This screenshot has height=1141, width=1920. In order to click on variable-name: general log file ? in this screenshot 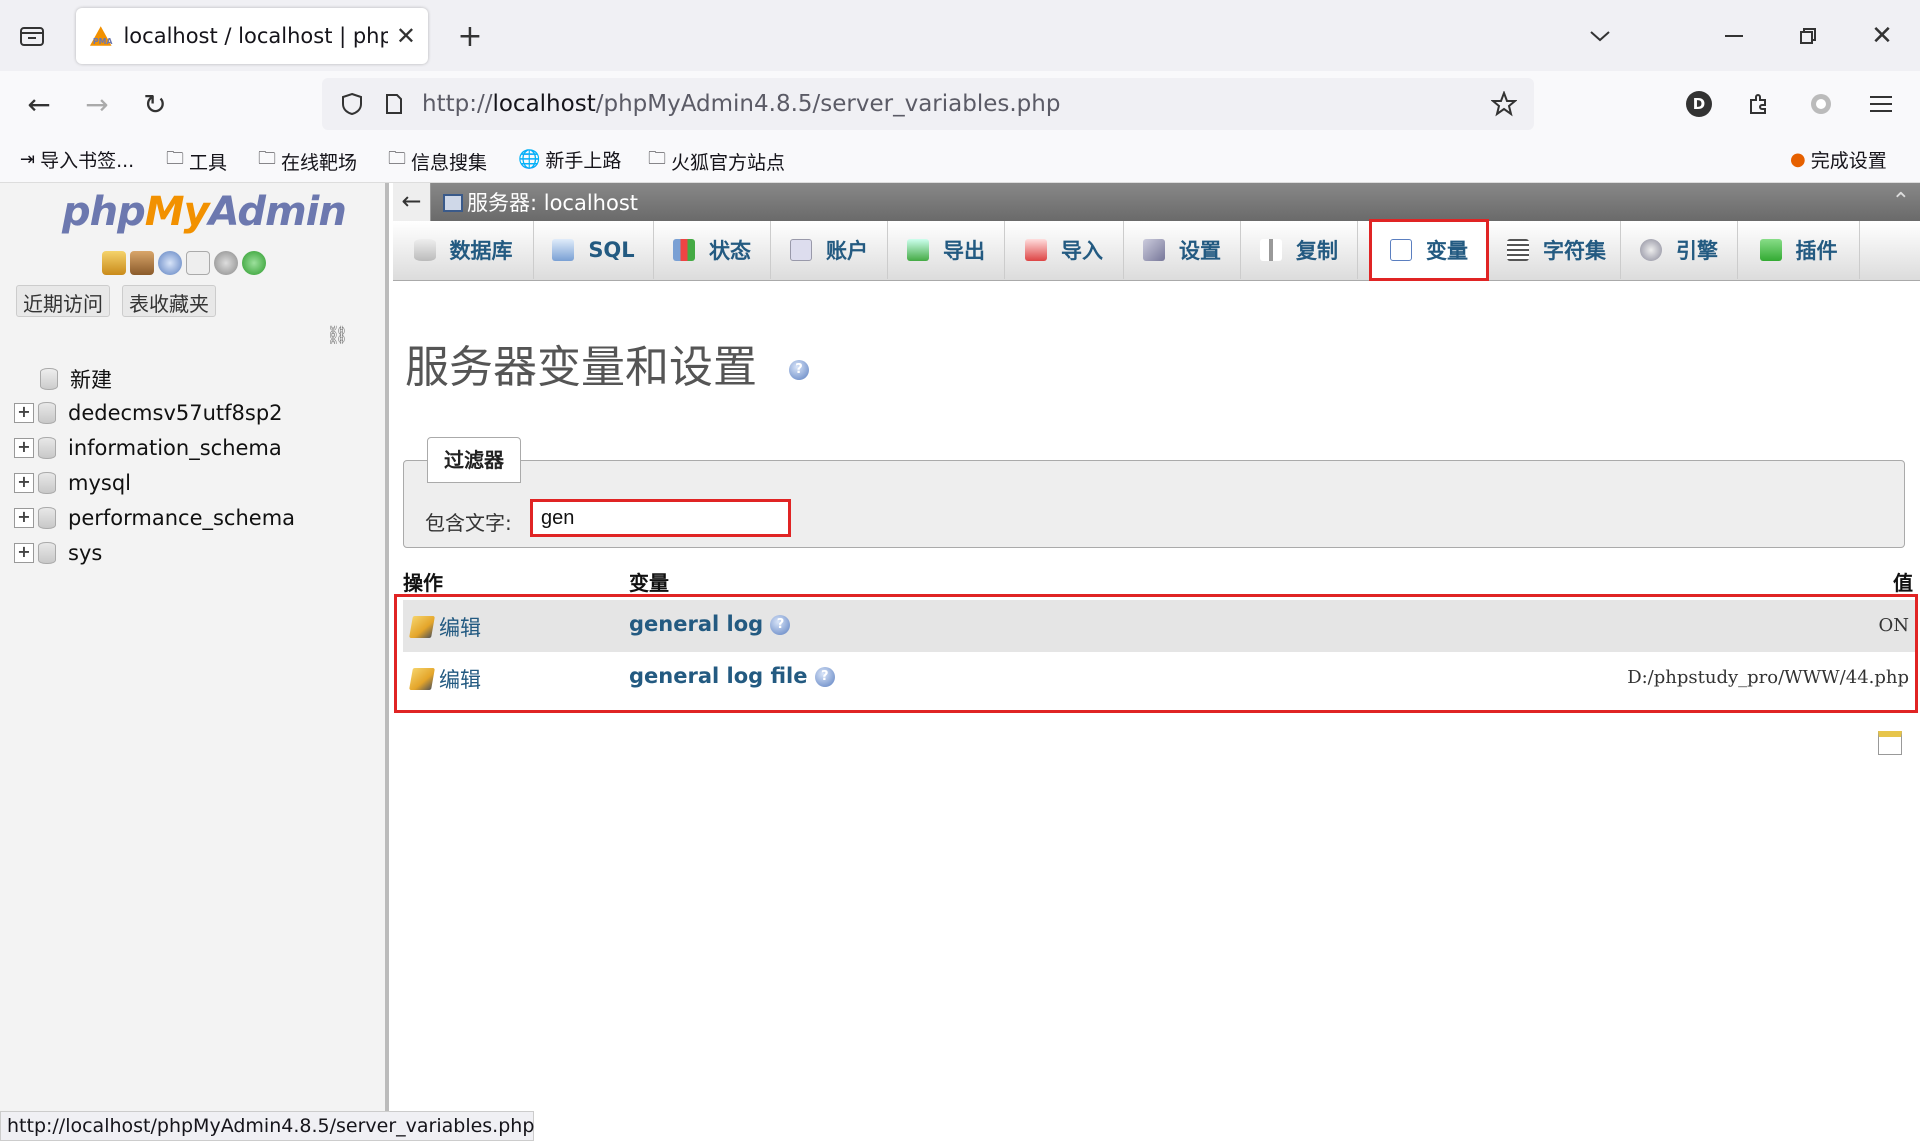, I will do `click(732, 676)`.